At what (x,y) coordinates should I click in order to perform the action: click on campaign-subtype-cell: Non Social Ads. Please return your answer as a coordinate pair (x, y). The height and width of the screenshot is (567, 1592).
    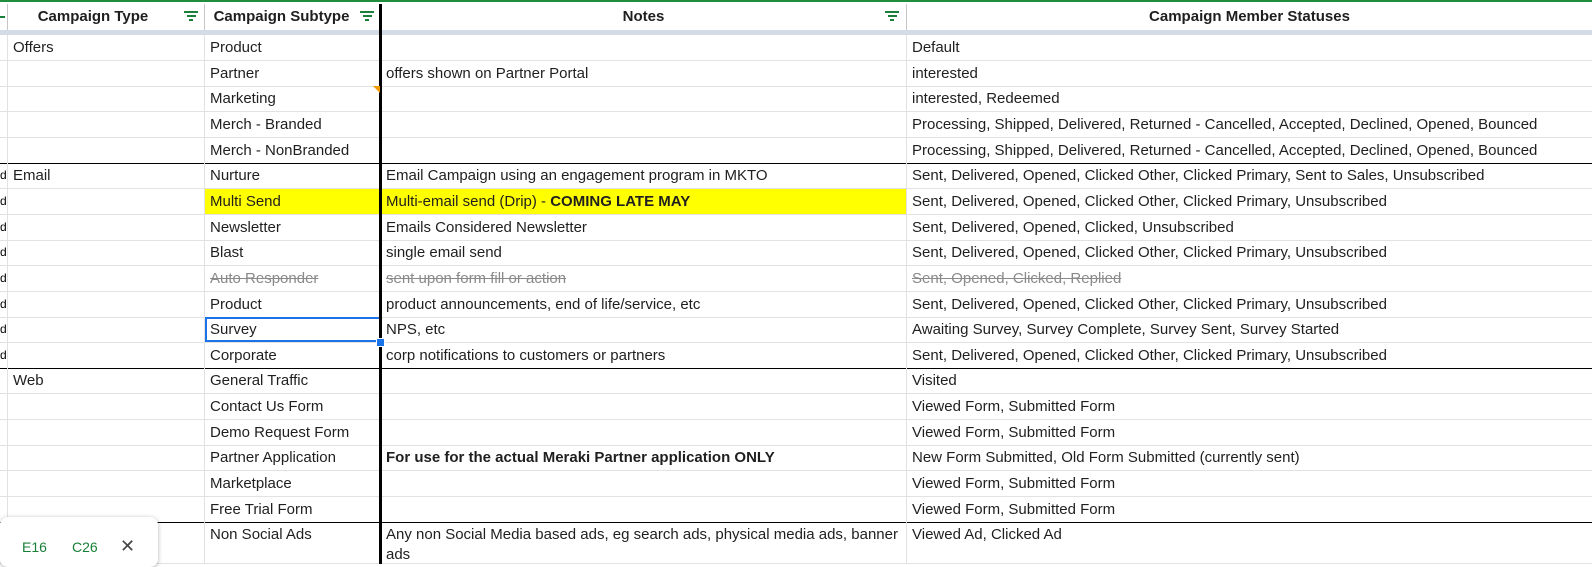
    Looking at the image, I should click on (293, 542).